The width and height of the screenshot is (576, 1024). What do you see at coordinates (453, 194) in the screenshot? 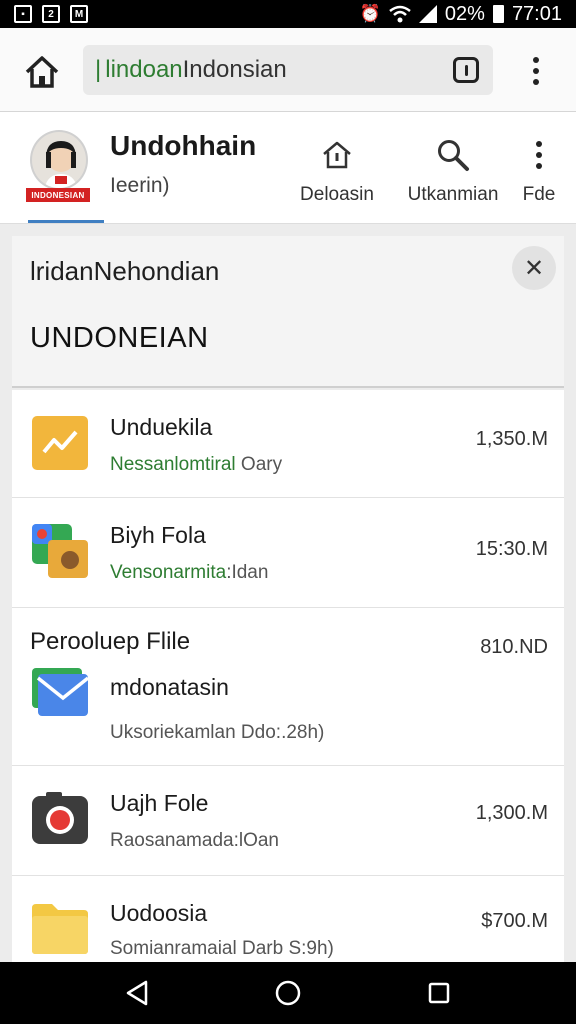
I see `nav-search-label: Utkanmian` at bounding box center [453, 194].